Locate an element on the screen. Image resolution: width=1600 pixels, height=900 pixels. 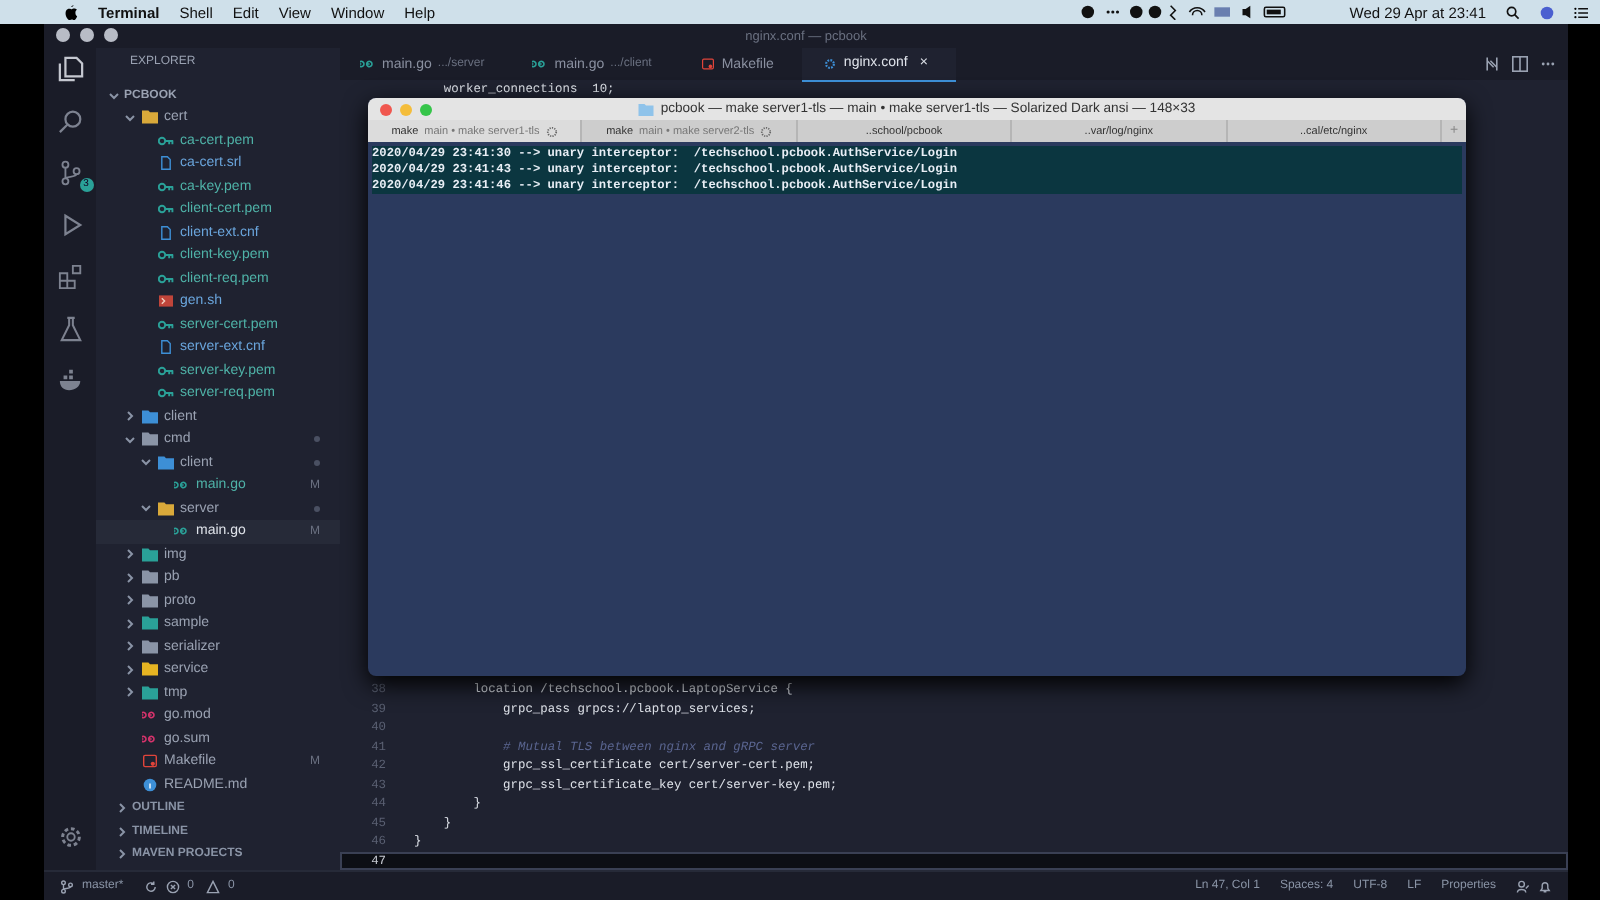
source-control-icon is located at coordinates (70, 173).